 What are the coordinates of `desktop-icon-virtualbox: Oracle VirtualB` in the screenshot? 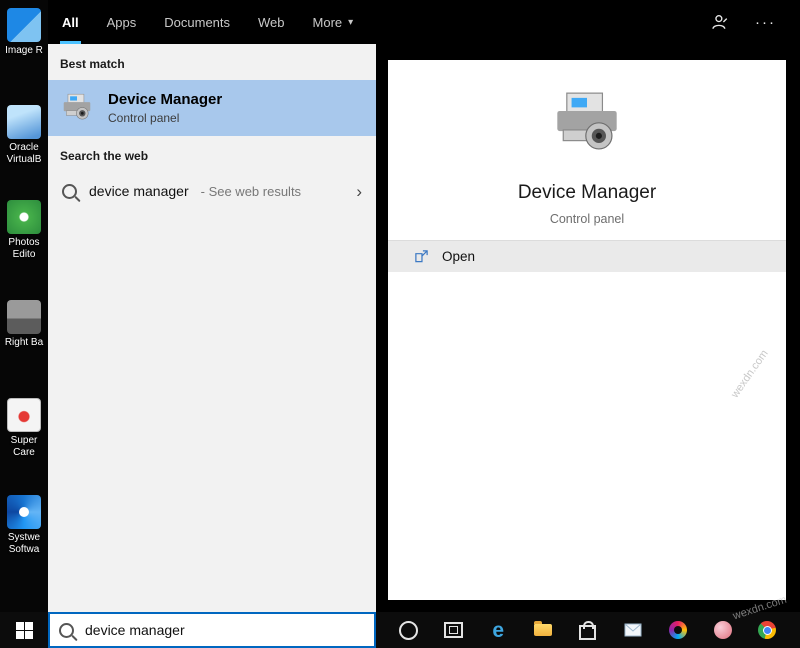 It's located at (24, 135).